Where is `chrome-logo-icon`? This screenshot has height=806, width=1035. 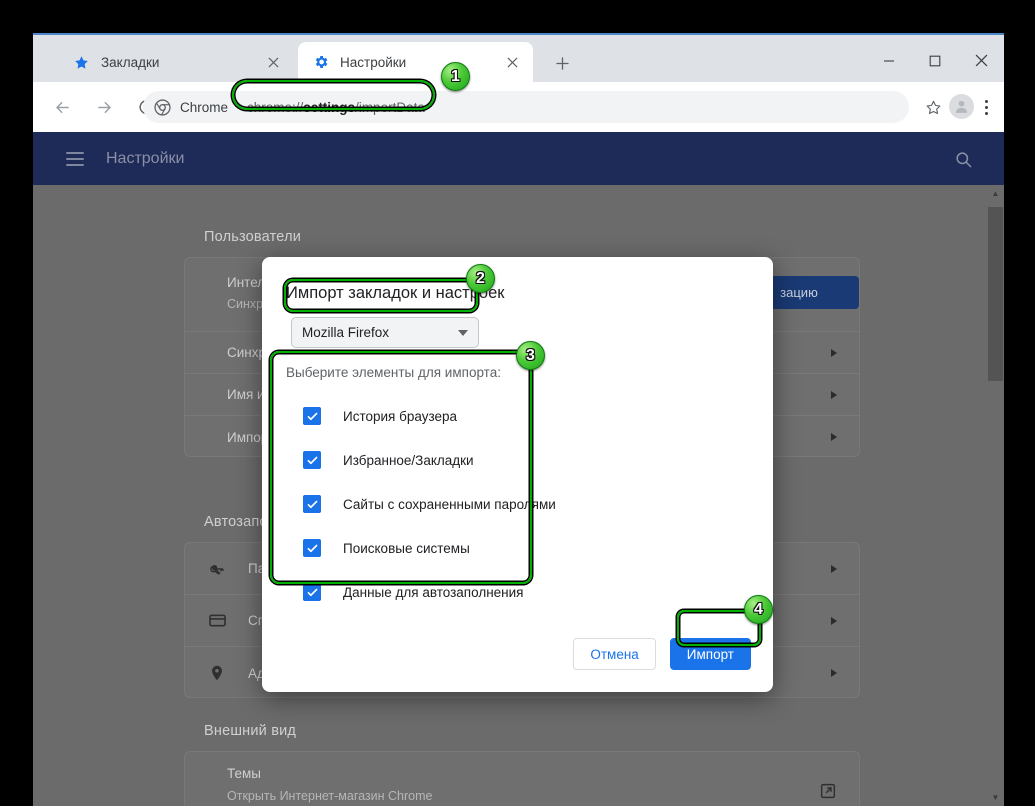 chrome-logo-icon is located at coordinates (162, 107).